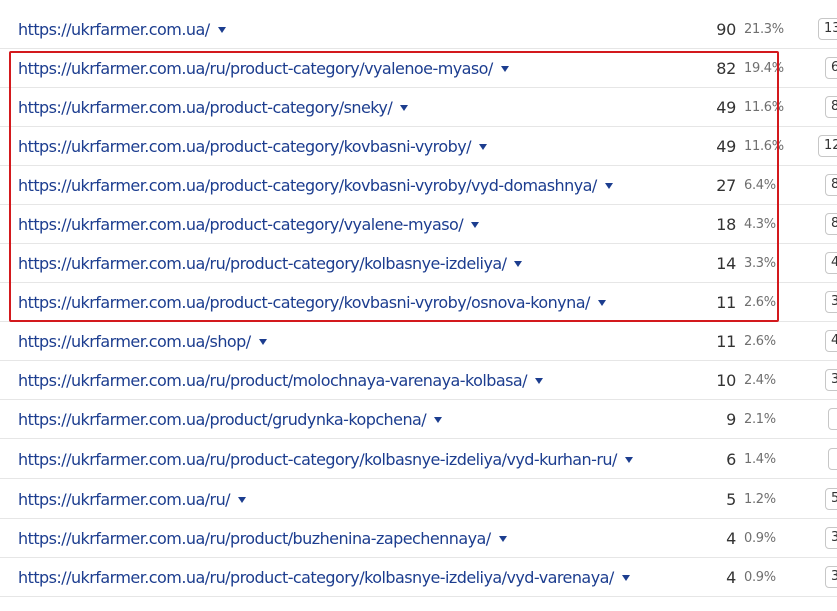  I want to click on url-cell: https://ukrfarmer.com.ua/ru/, so click(132, 499).